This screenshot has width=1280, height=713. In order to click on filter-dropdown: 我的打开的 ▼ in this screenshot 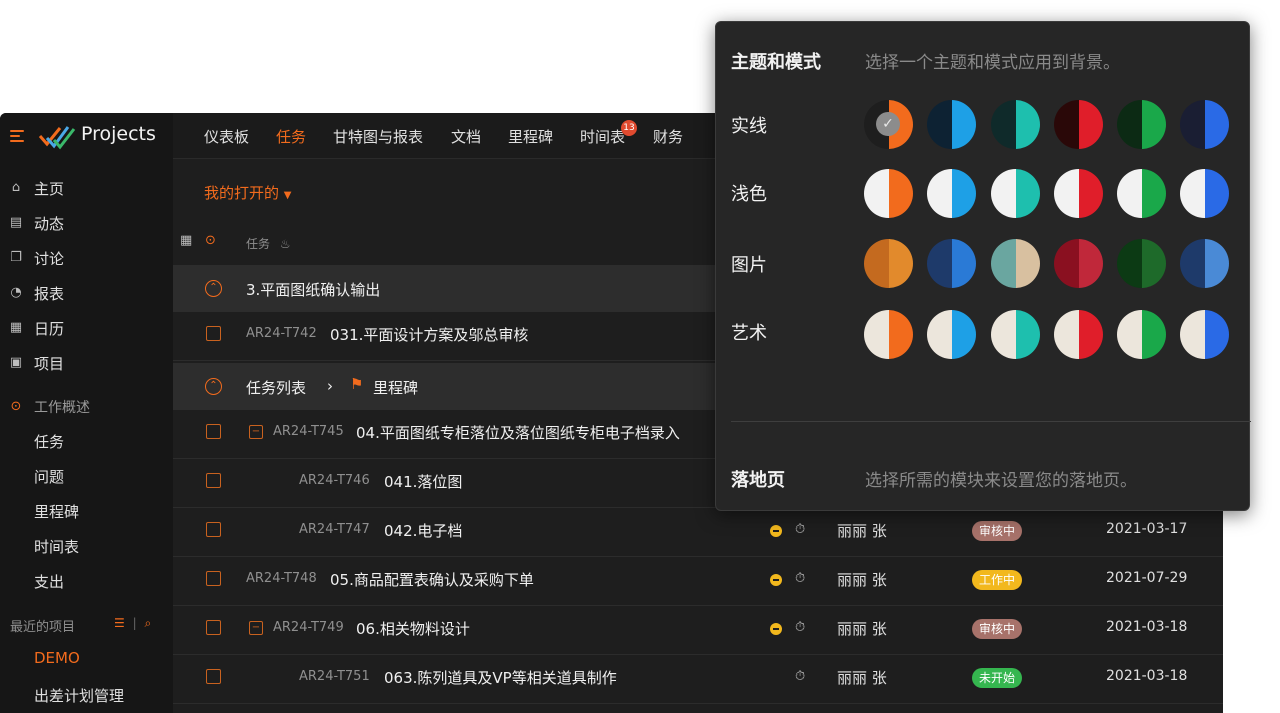, I will do `click(248, 192)`.